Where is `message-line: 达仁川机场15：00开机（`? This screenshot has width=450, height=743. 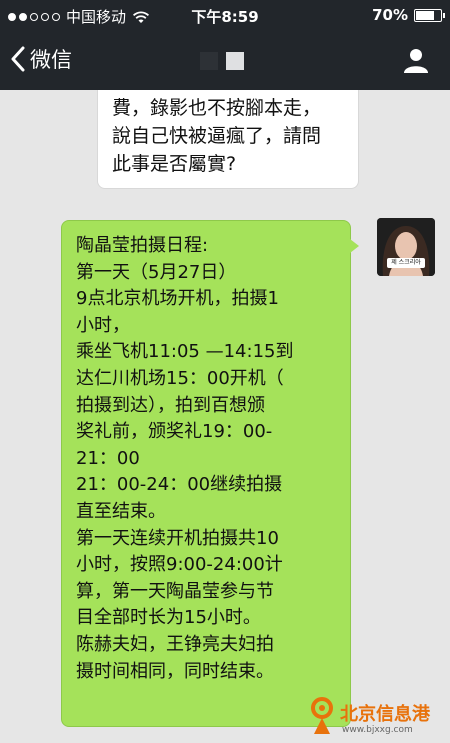
message-line: 达仁川机场15：00开机（ is located at coordinates (180, 378).